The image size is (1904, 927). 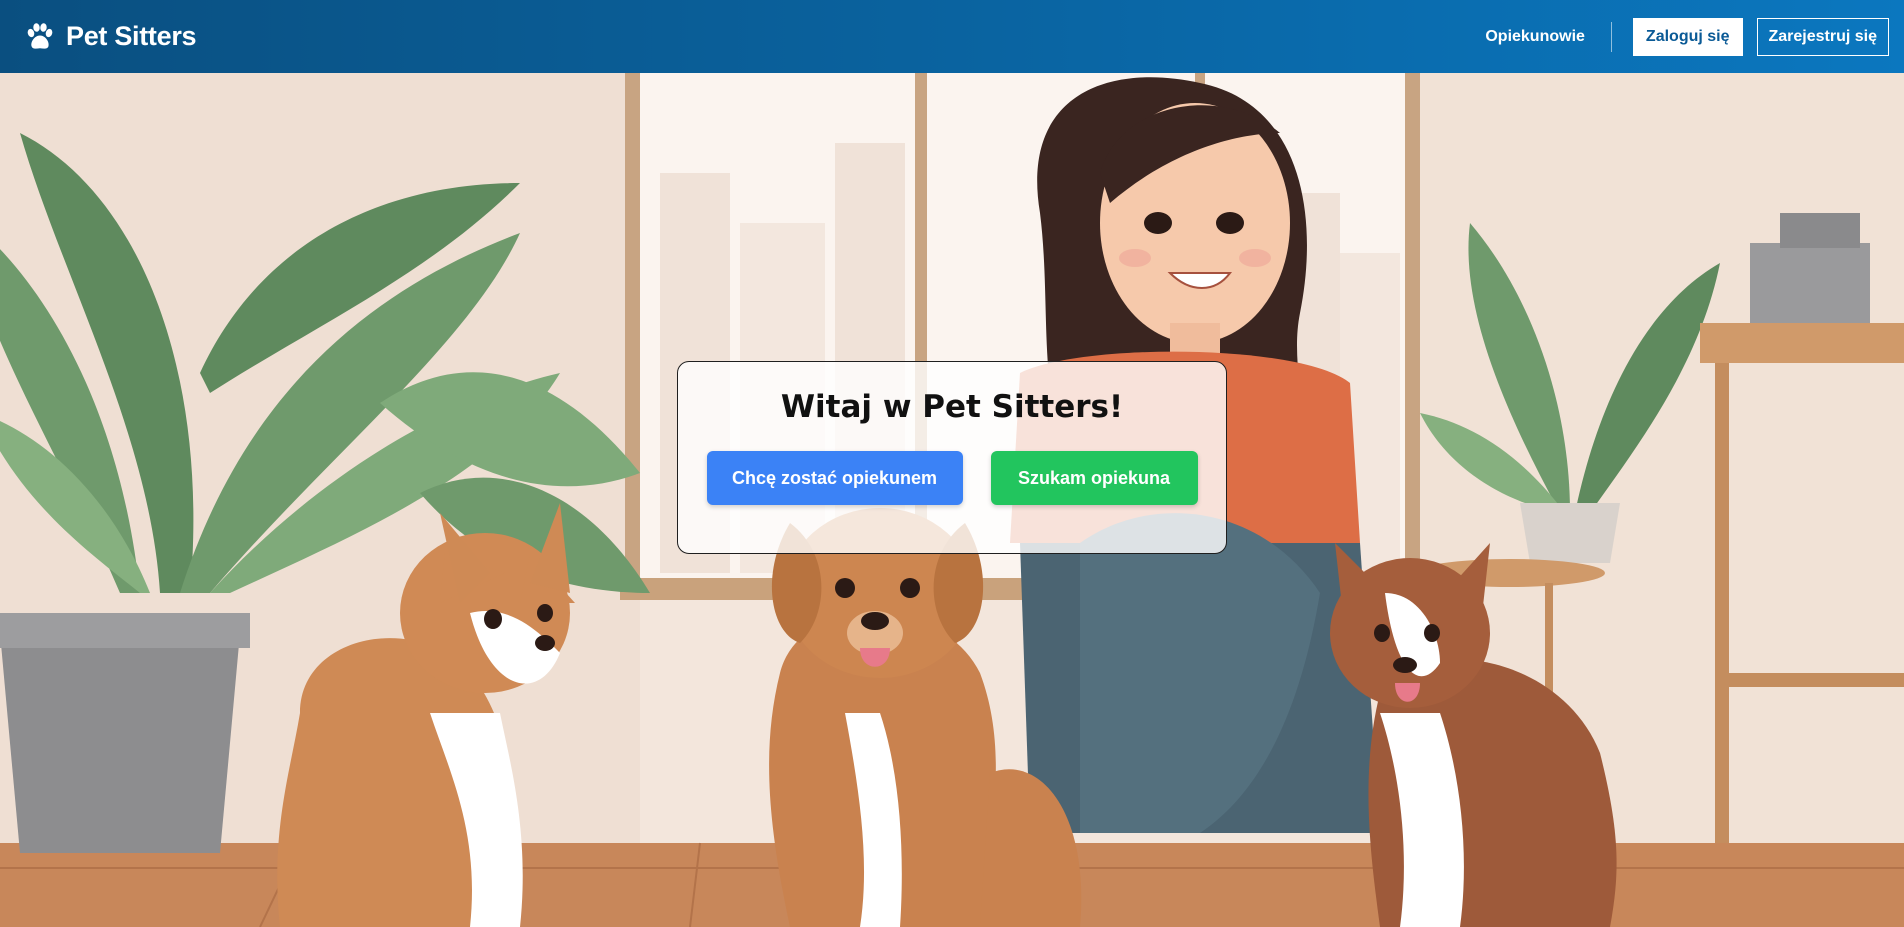 What do you see at coordinates (1548, 37) in the screenshot?
I see `nav-link-sitters: Opiekunowie` at bounding box center [1548, 37].